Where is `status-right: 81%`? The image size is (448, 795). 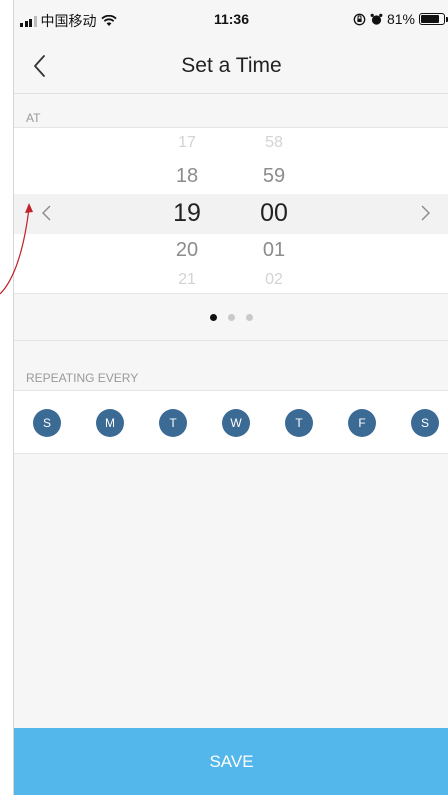 status-right: 81% is located at coordinates (400, 19).